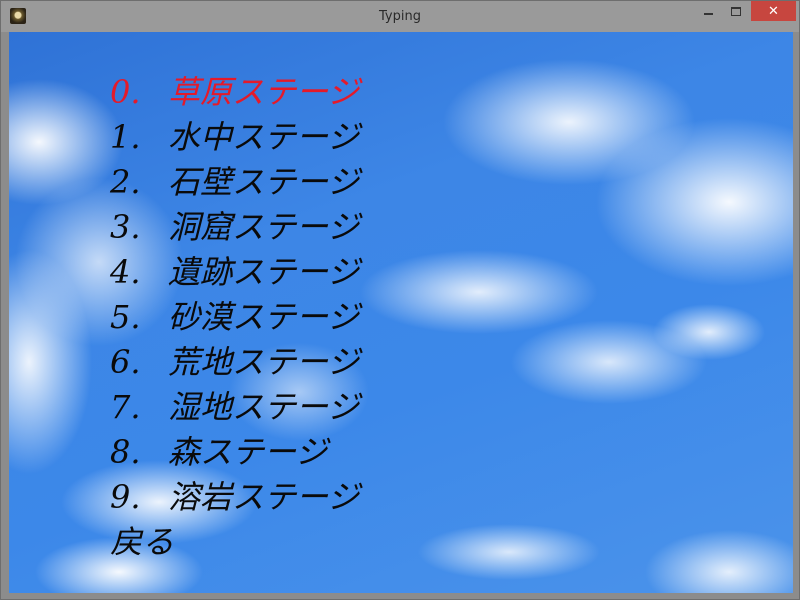 The height and width of the screenshot is (600, 800). I want to click on window-title: Typing, so click(400, 16).